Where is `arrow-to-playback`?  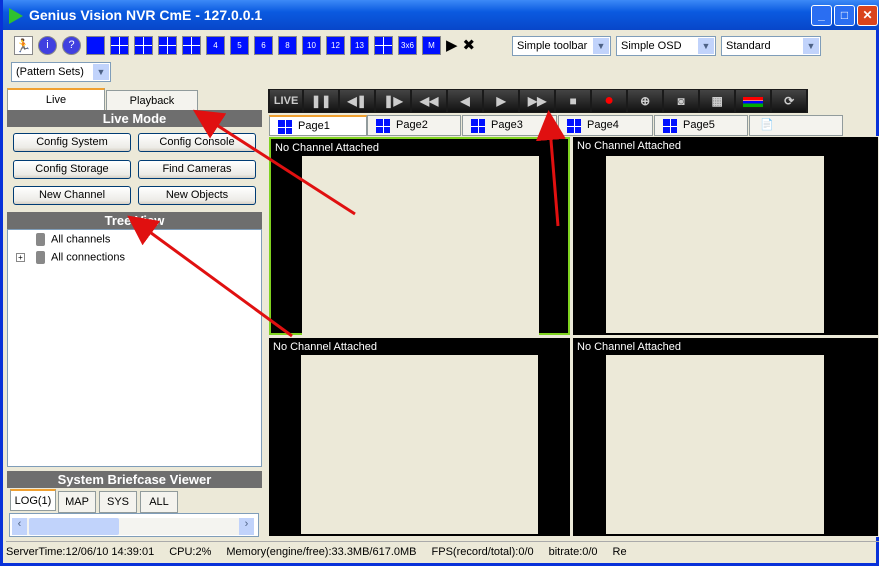 arrow-to-playback is located at coordinates (274, 162).